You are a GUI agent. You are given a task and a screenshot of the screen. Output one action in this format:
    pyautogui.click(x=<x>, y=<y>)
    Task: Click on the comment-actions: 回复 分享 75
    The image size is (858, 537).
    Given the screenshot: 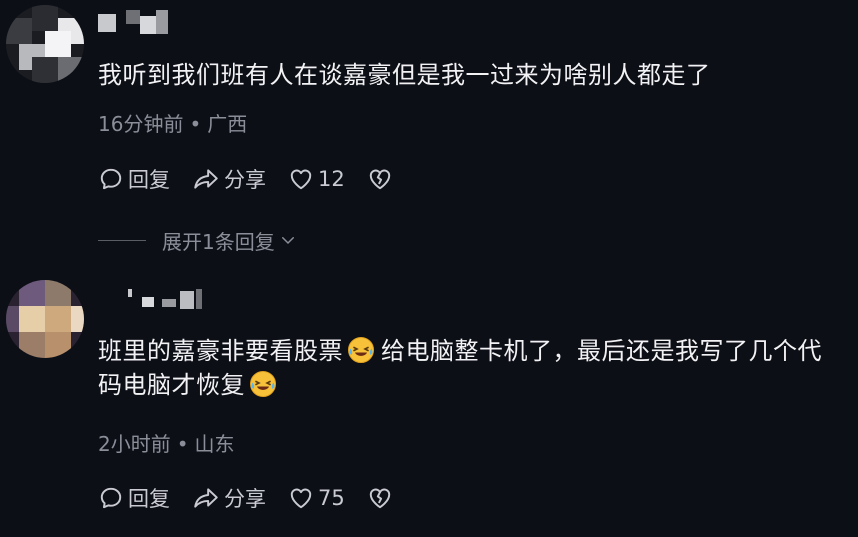 What is the action you would take?
    pyautogui.click(x=258, y=498)
    